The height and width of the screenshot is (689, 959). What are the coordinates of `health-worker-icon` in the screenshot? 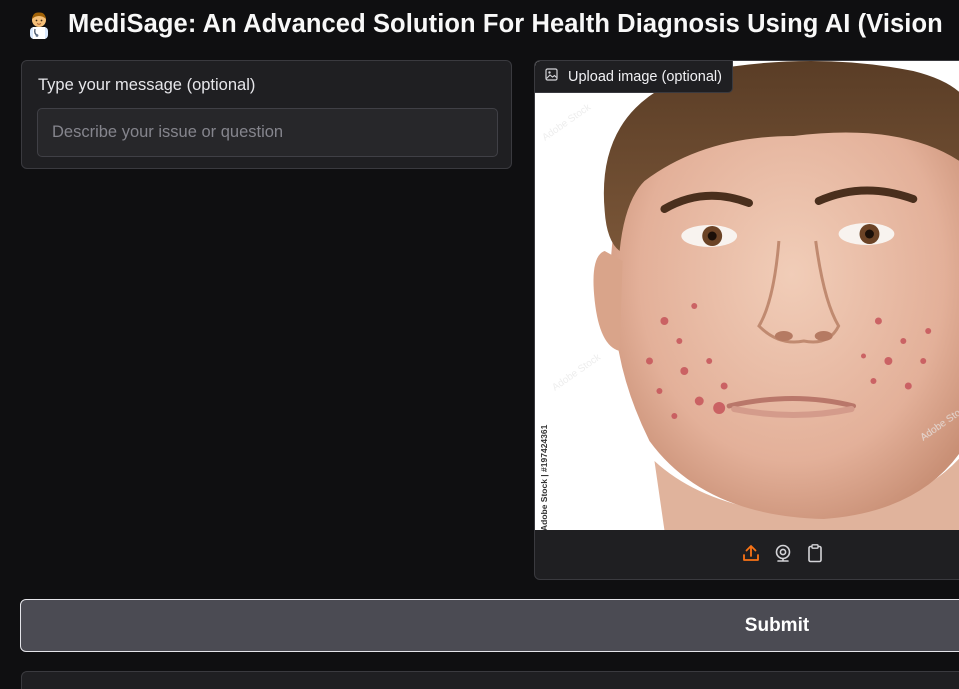 It's located at (39, 24).